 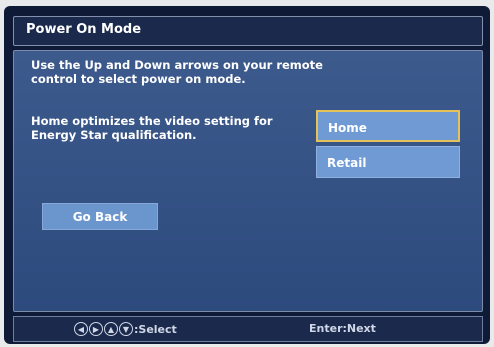 What do you see at coordinates (84, 29) in the screenshot?
I see `dialog-title: Power On Mode` at bounding box center [84, 29].